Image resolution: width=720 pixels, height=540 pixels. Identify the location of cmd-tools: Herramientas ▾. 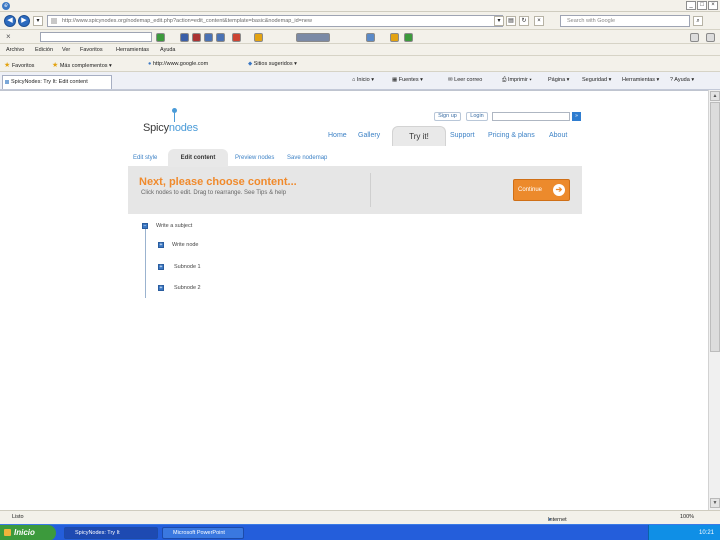
(640, 80).